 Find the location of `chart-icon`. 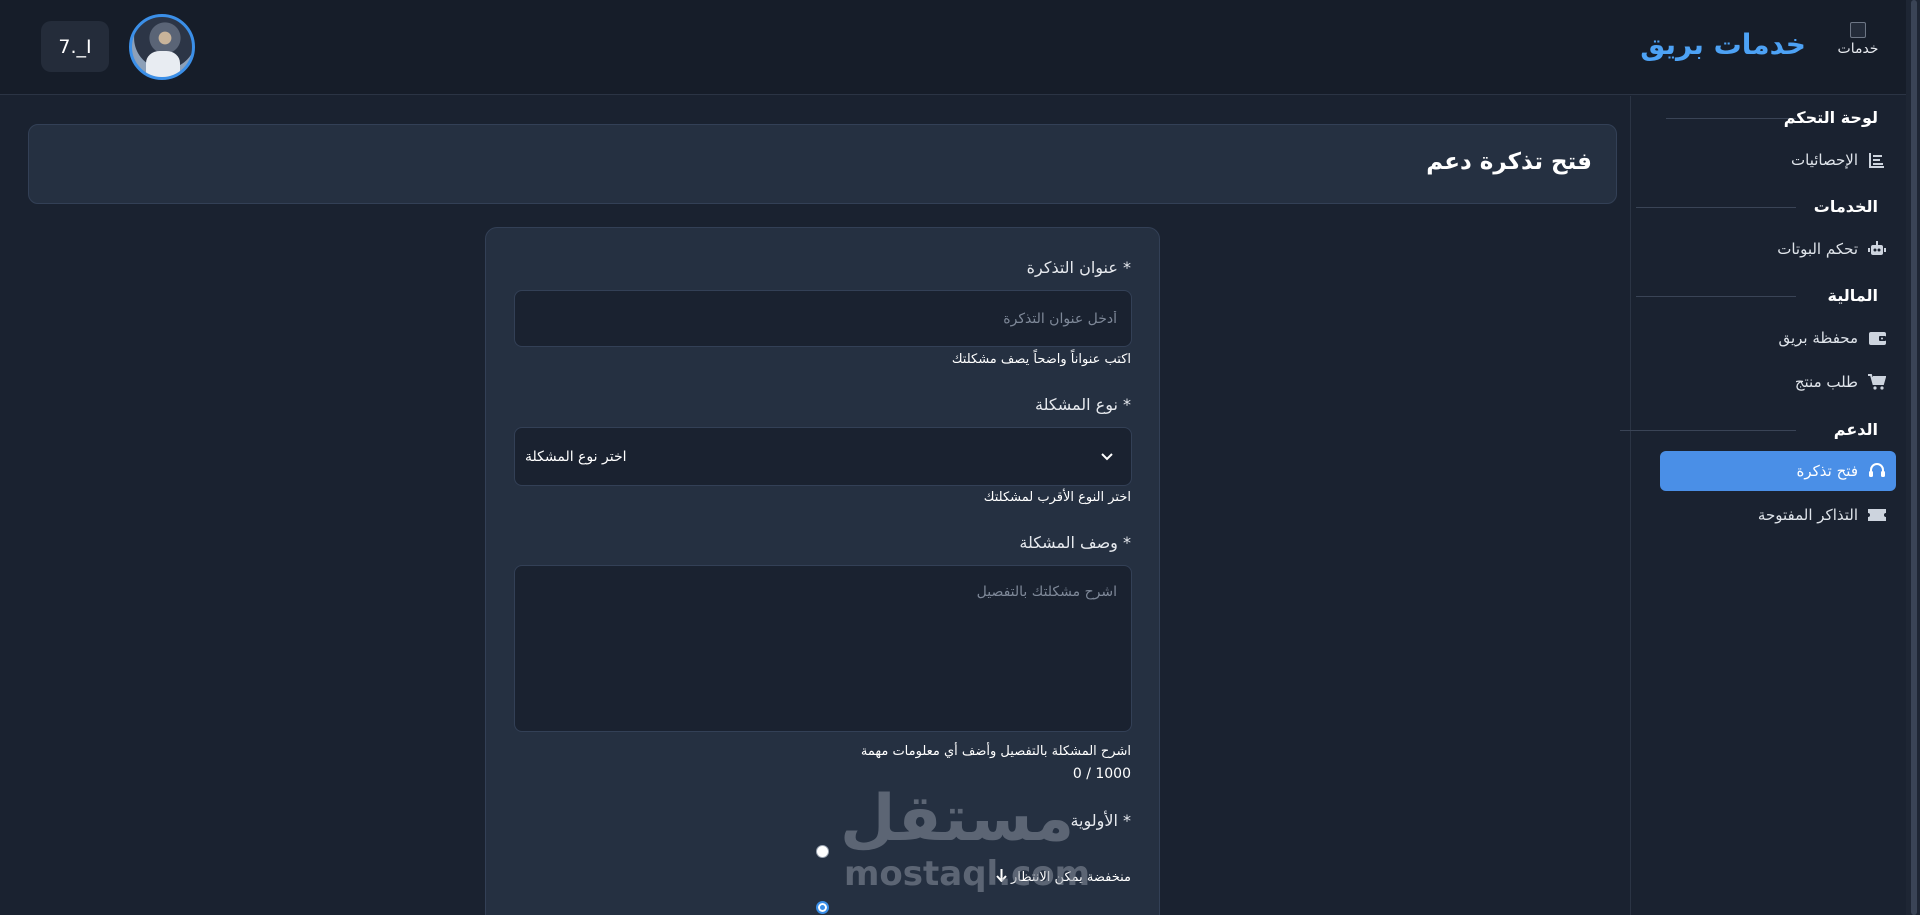

chart-icon is located at coordinates (1877, 160).